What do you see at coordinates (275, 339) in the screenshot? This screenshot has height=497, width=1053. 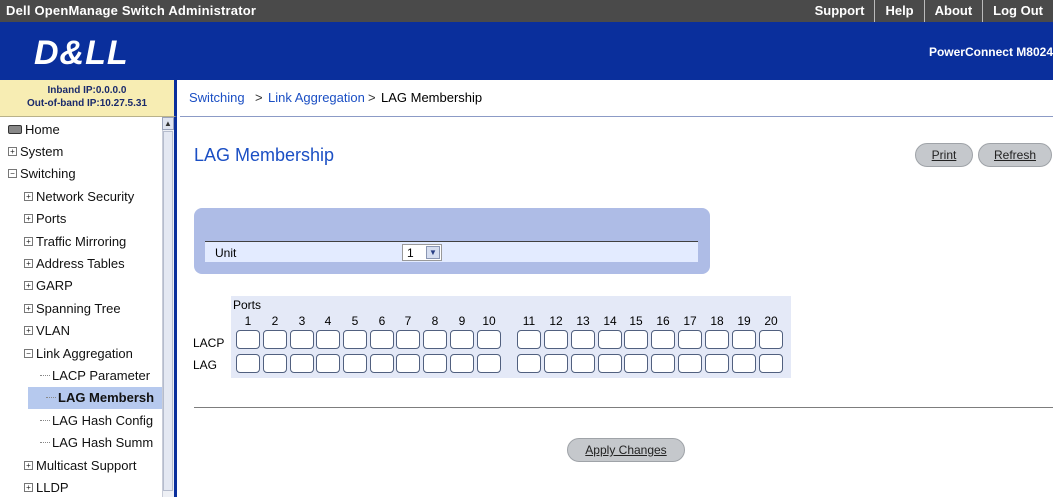 I see `lacp-port-2-cell` at bounding box center [275, 339].